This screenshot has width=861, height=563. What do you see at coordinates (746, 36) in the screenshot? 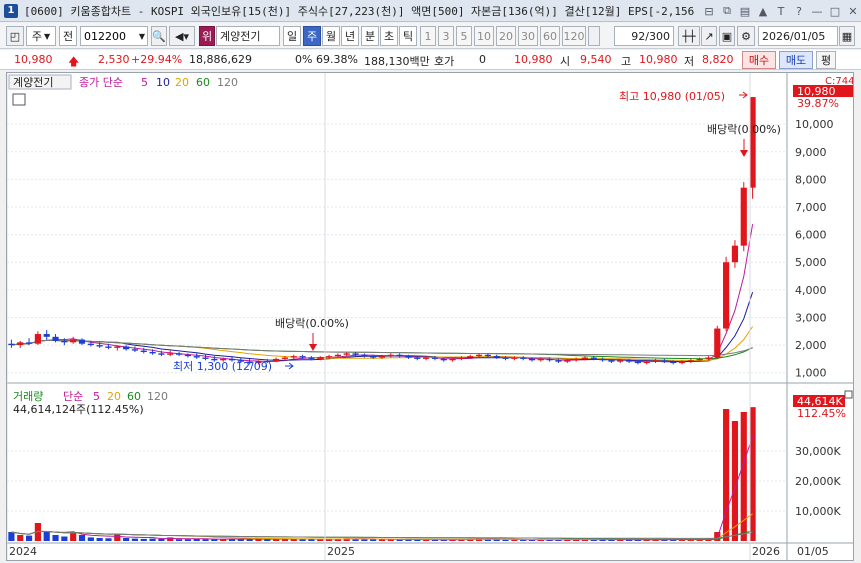
I see `gear-icon: ⚙` at bounding box center [746, 36].